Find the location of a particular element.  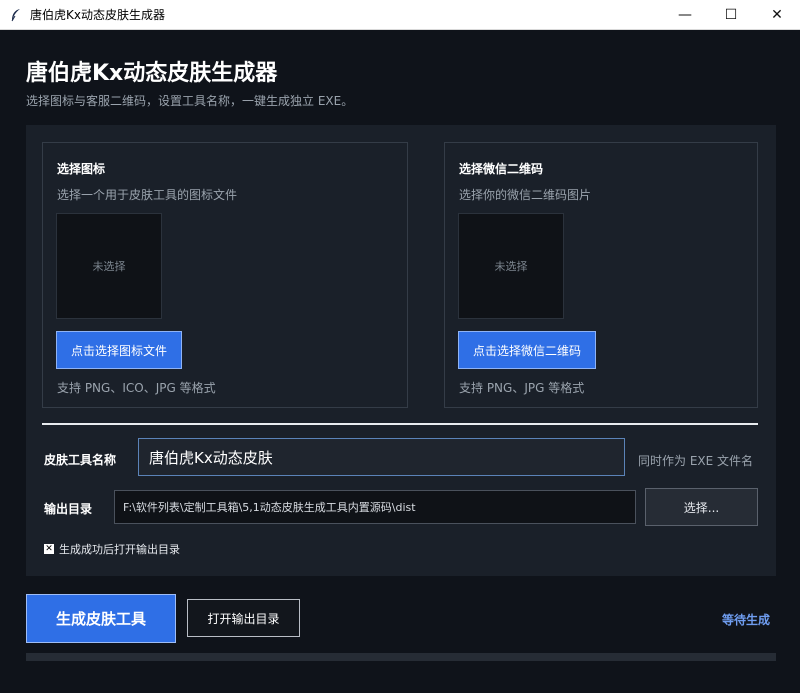

icon-preview-placeholder: 未选择 is located at coordinates (109, 266).